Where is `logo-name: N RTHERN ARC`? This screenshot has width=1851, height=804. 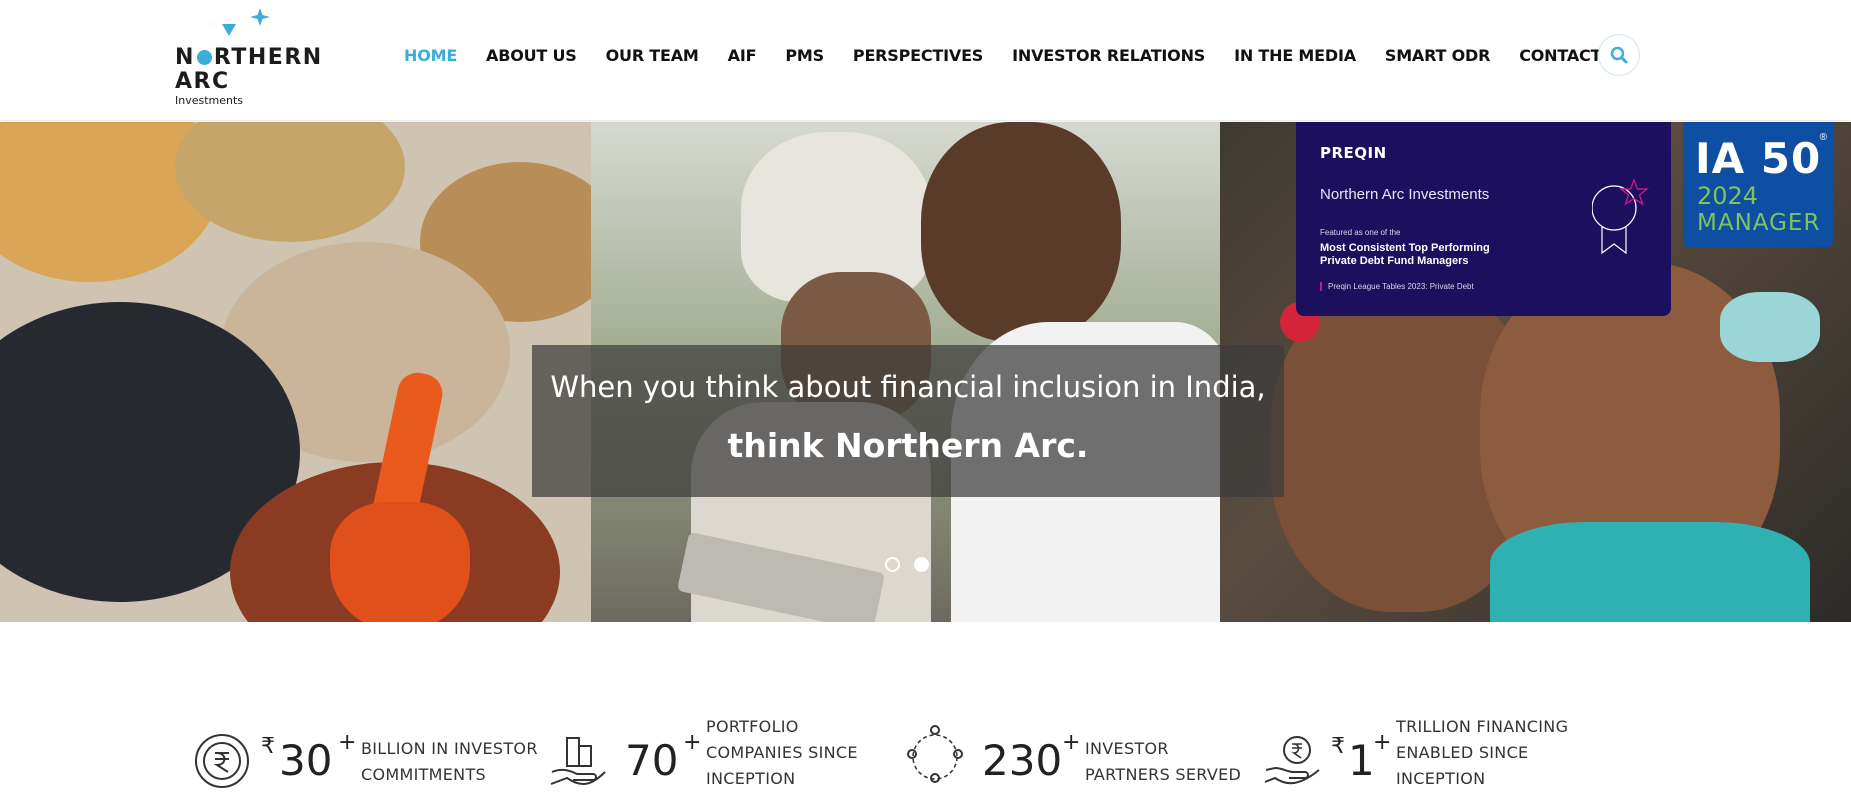 logo-name: N RTHERN ARC is located at coordinates (249, 70).